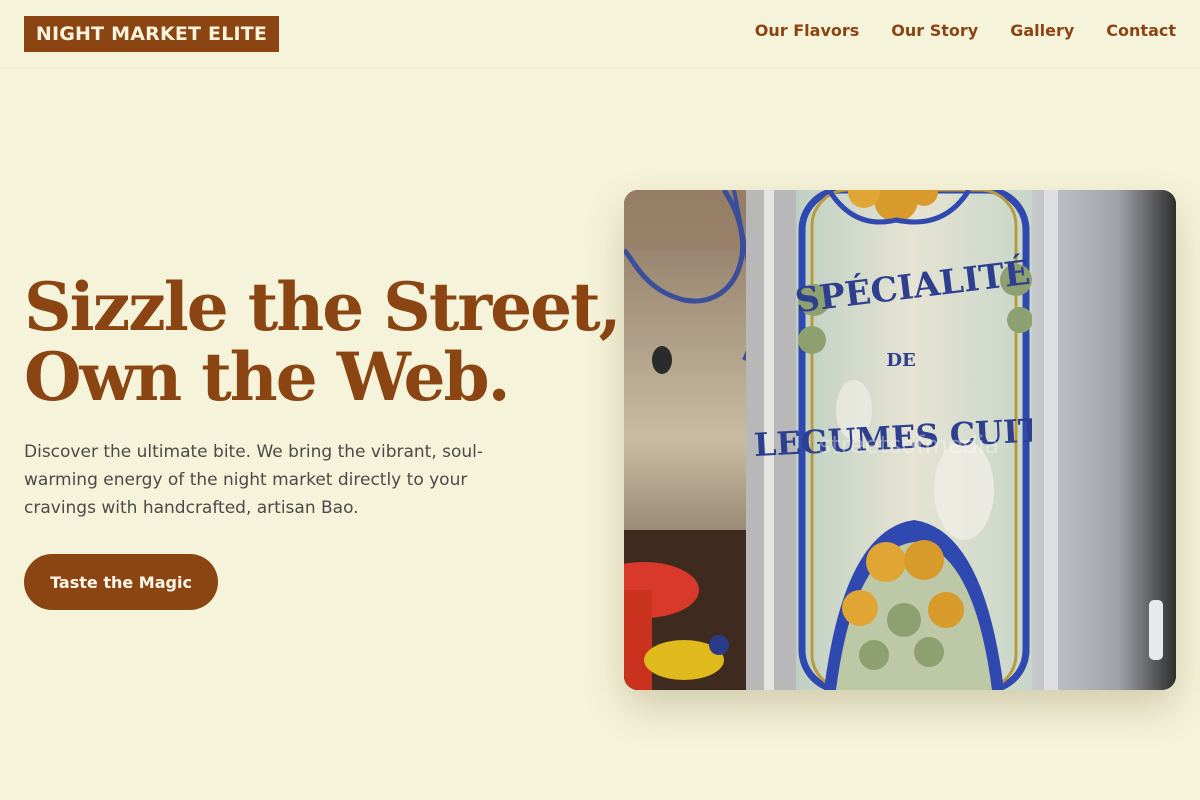 The image size is (1200, 800). I want to click on nav-link-our-flavors: Our Flavors, so click(807, 30).